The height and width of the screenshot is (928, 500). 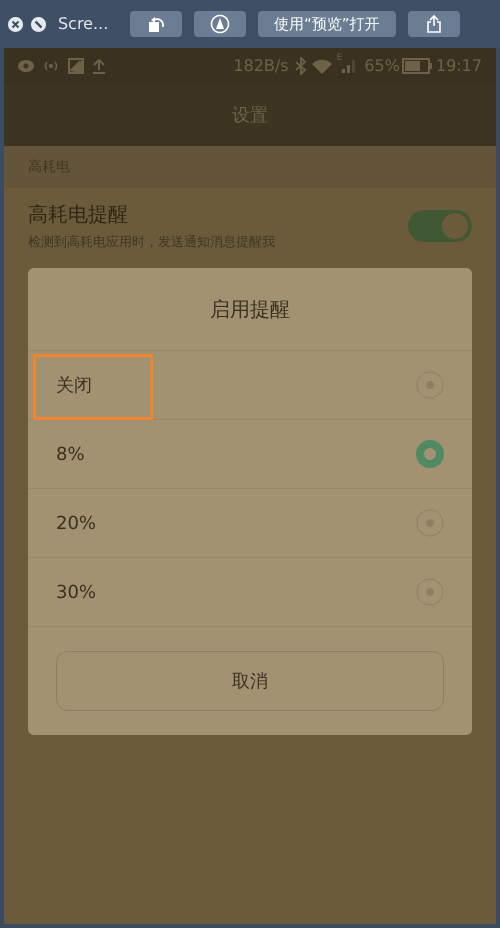 I want to click on fullscreen-icon, so click(x=38, y=24).